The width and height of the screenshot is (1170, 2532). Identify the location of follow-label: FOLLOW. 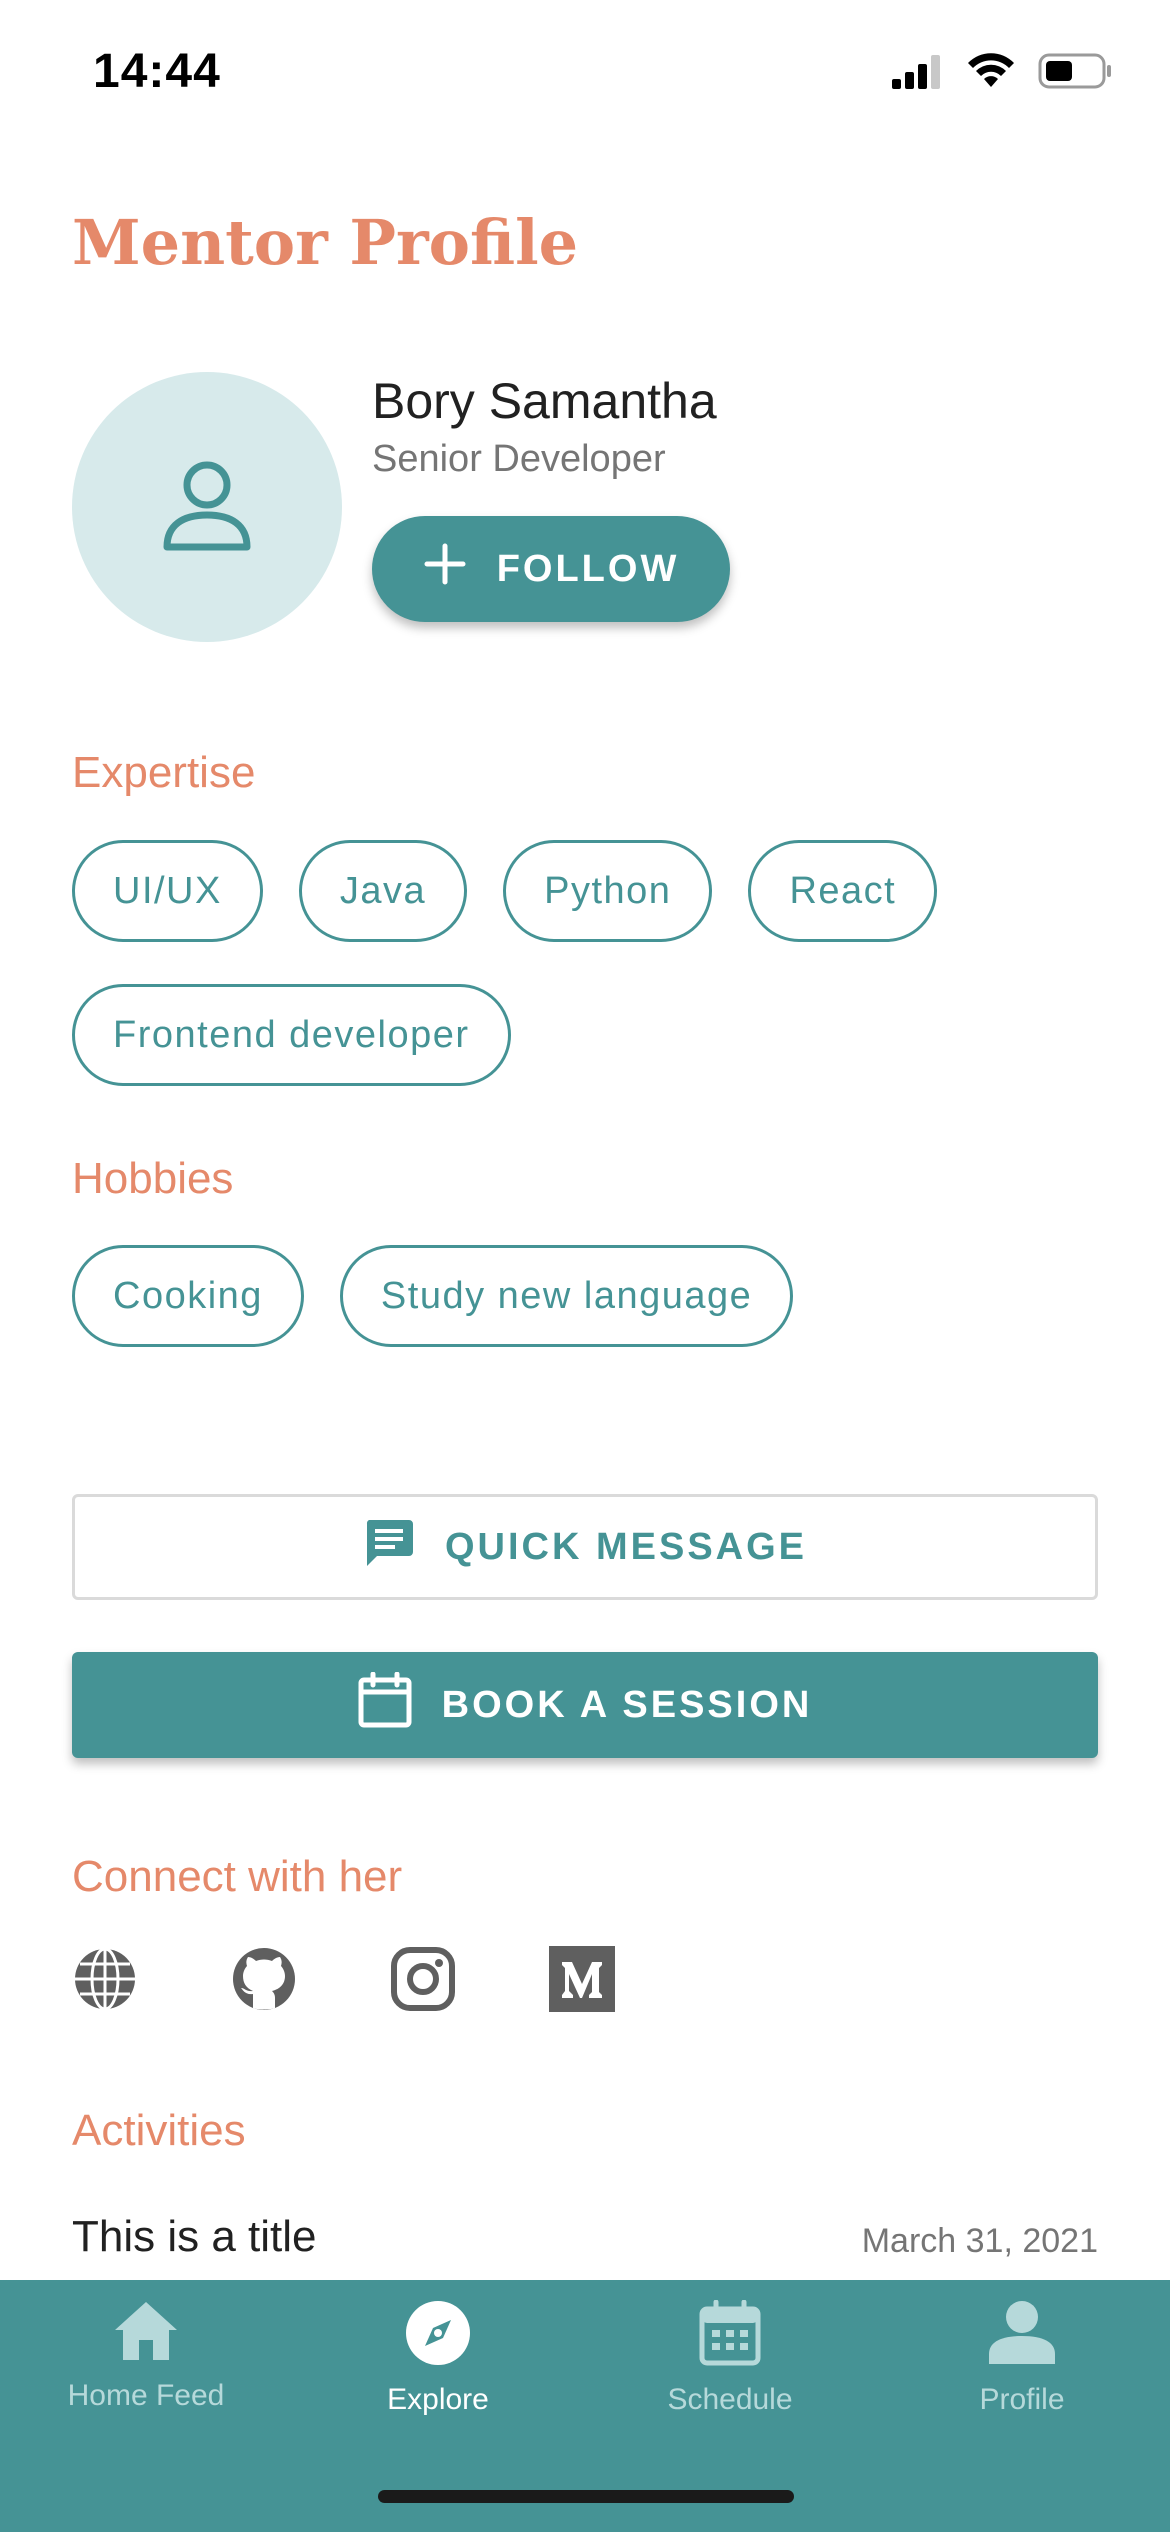
(588, 568).